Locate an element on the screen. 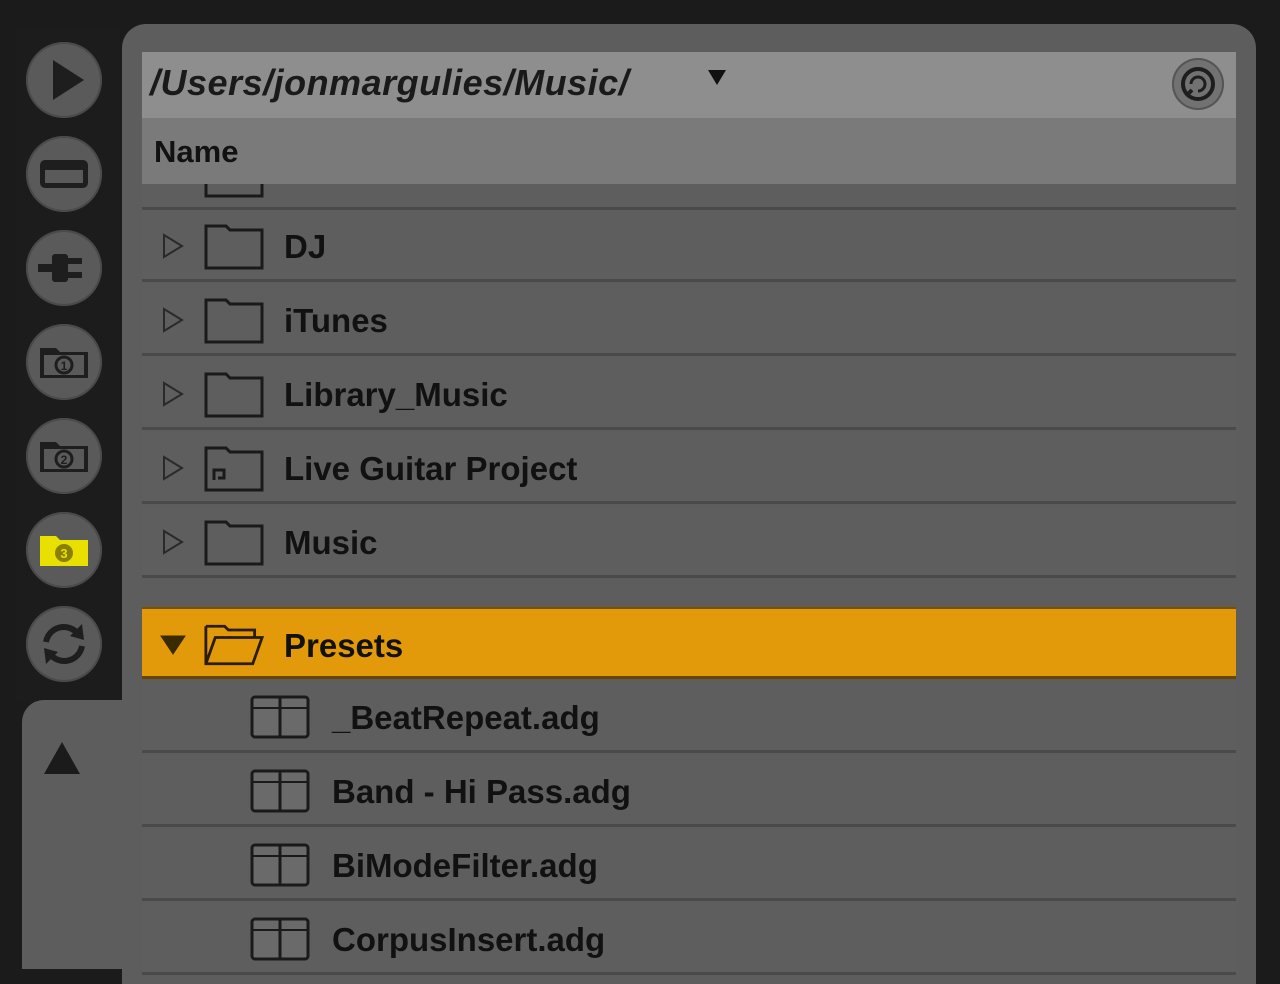  refresh-icon is located at coordinates (64, 644).